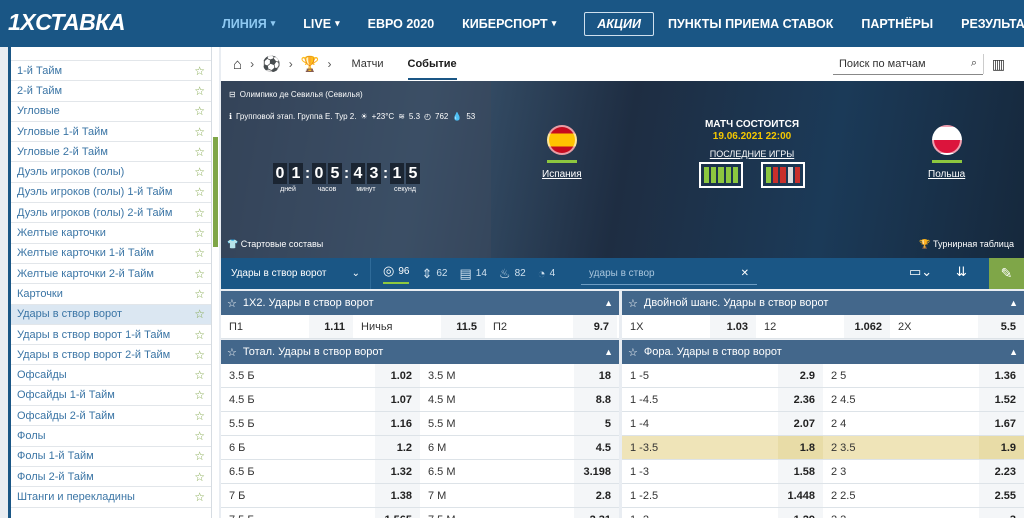 This screenshot has width=1024, height=518. Describe the element at coordinates (800, 375) in the screenshot. I see `odds-button: 2.9` at that location.